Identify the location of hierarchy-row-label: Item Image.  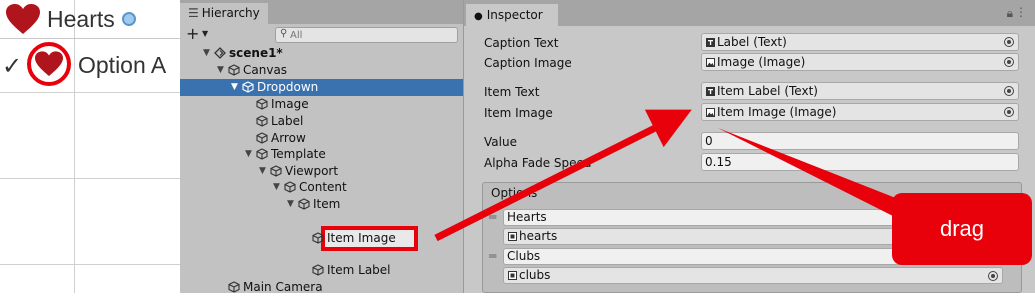
(361, 238).